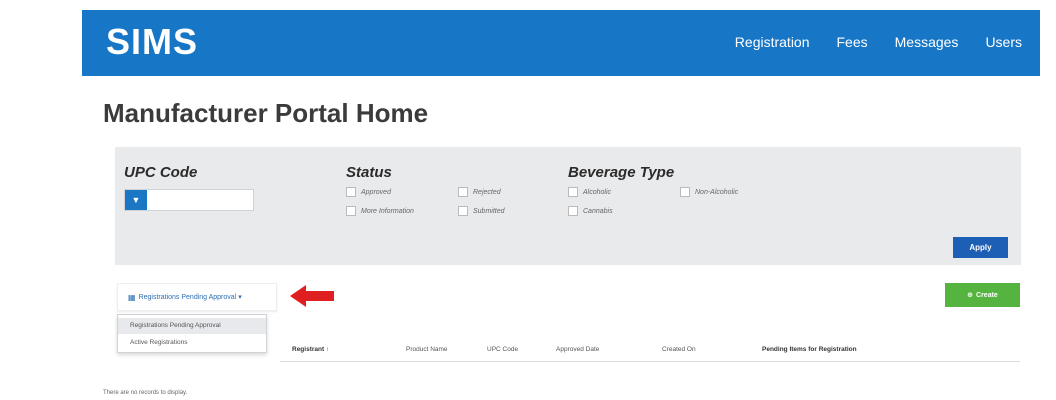 Image resolution: width=1056 pixels, height=400 pixels. Describe the element at coordinates (577, 349) in the screenshot. I see `column-approved-date: Approved Date` at that location.